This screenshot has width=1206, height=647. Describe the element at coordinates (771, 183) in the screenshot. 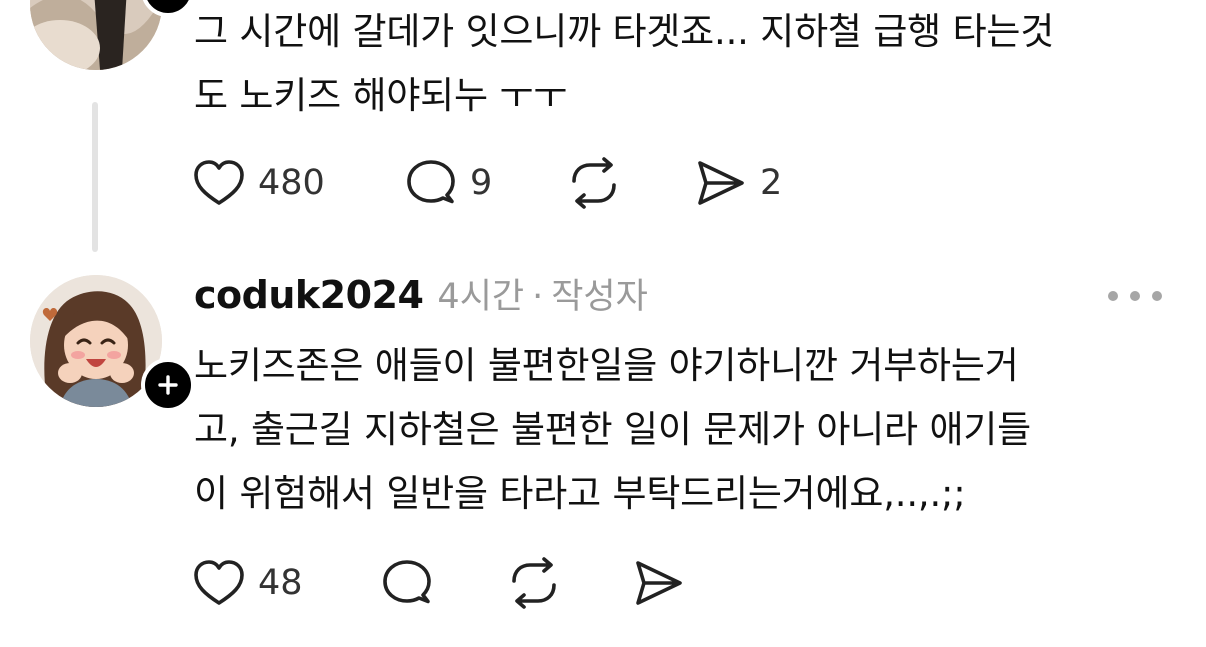

I see `share-count: 2` at that location.